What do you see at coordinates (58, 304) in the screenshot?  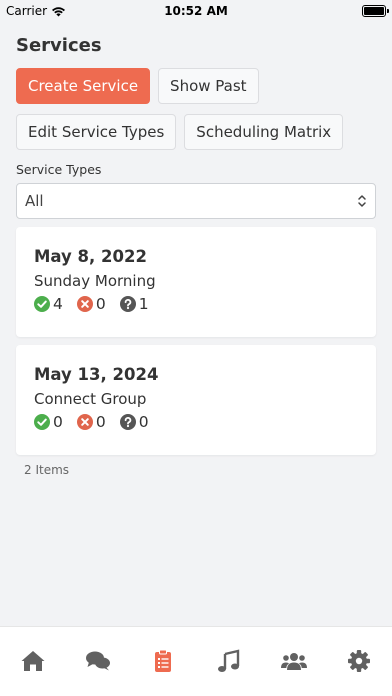 I see `accepted-count-value: 4` at bounding box center [58, 304].